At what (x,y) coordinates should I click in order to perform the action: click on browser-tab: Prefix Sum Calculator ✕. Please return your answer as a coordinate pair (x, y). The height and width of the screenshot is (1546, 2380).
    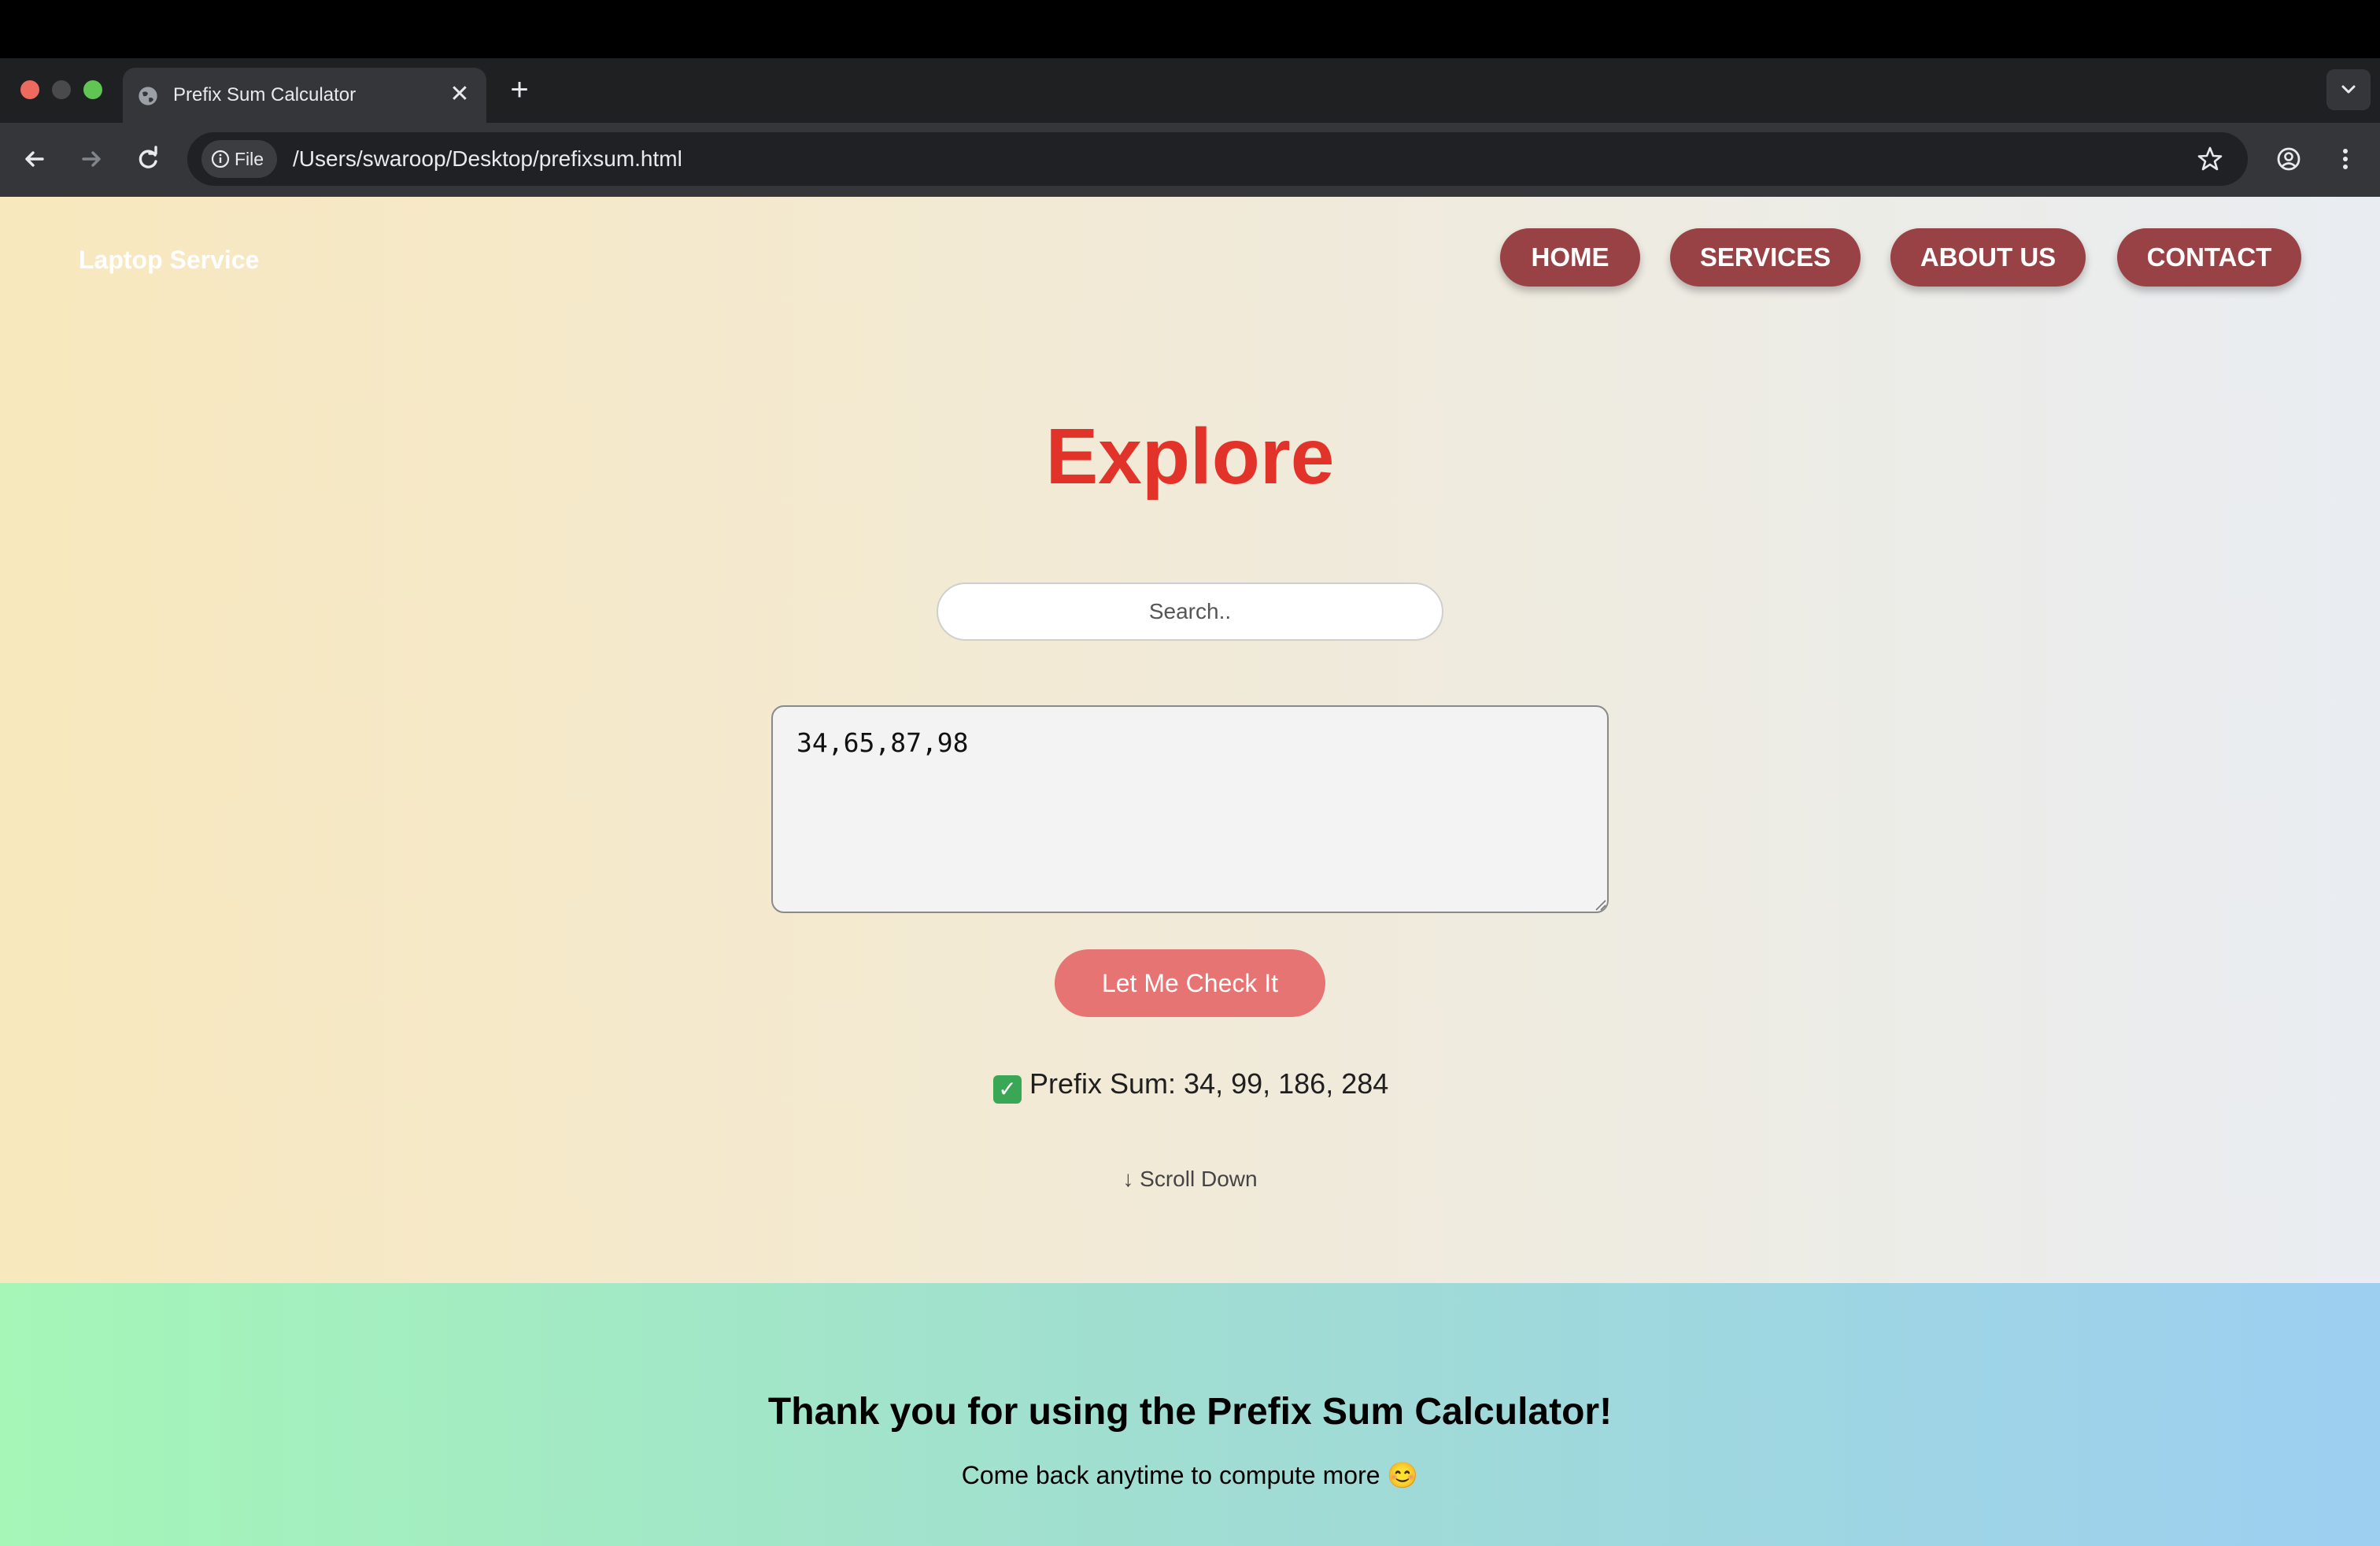
    Looking at the image, I should click on (304, 96).